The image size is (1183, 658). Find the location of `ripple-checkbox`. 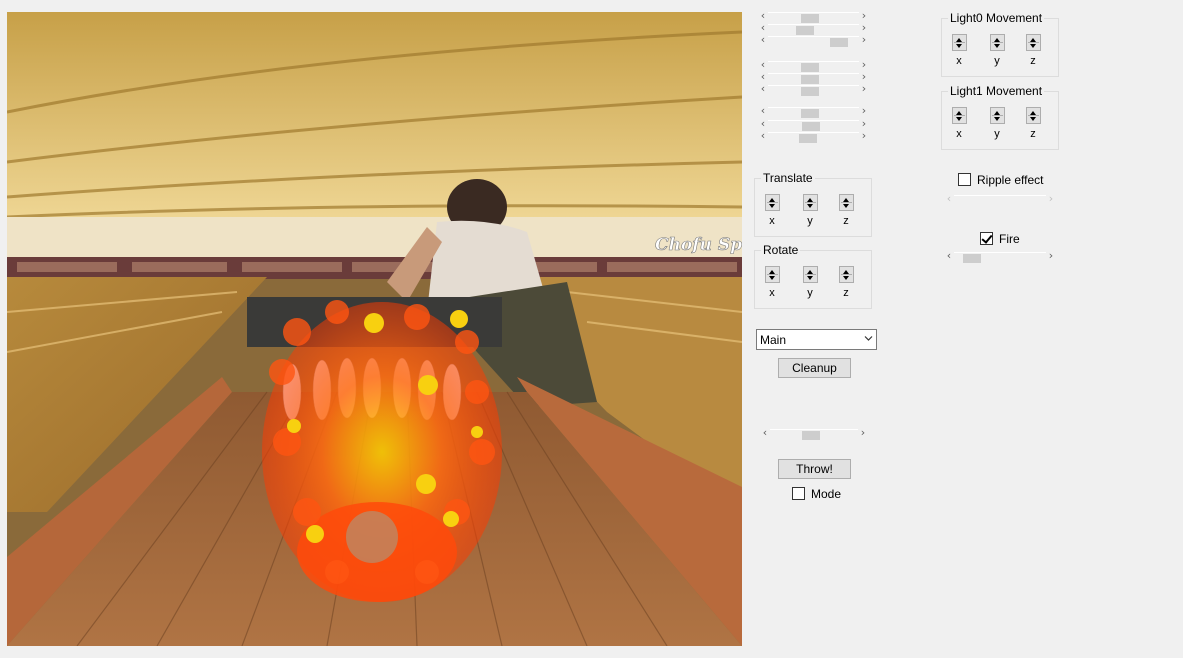

ripple-checkbox is located at coordinates (964, 179).